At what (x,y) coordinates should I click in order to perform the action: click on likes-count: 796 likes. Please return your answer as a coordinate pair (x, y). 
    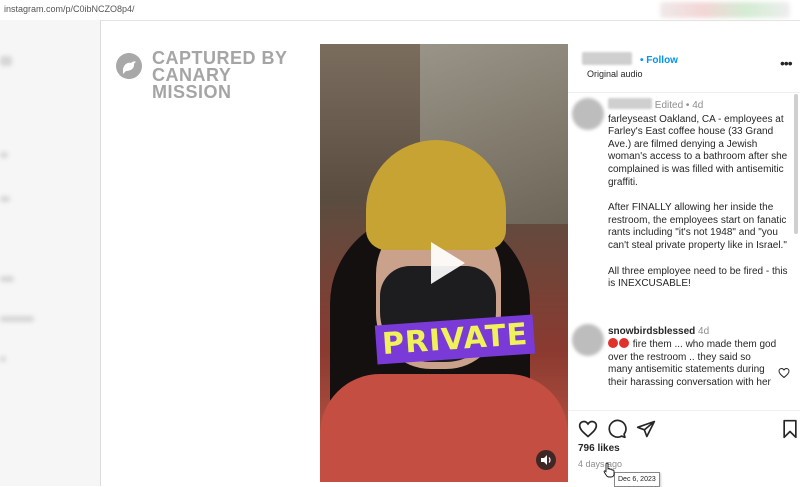
    Looking at the image, I should click on (599, 448).